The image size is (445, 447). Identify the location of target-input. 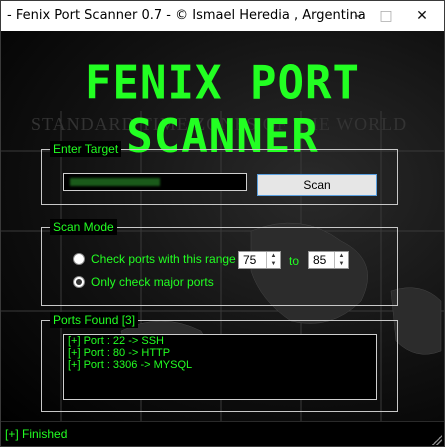
(155, 182).